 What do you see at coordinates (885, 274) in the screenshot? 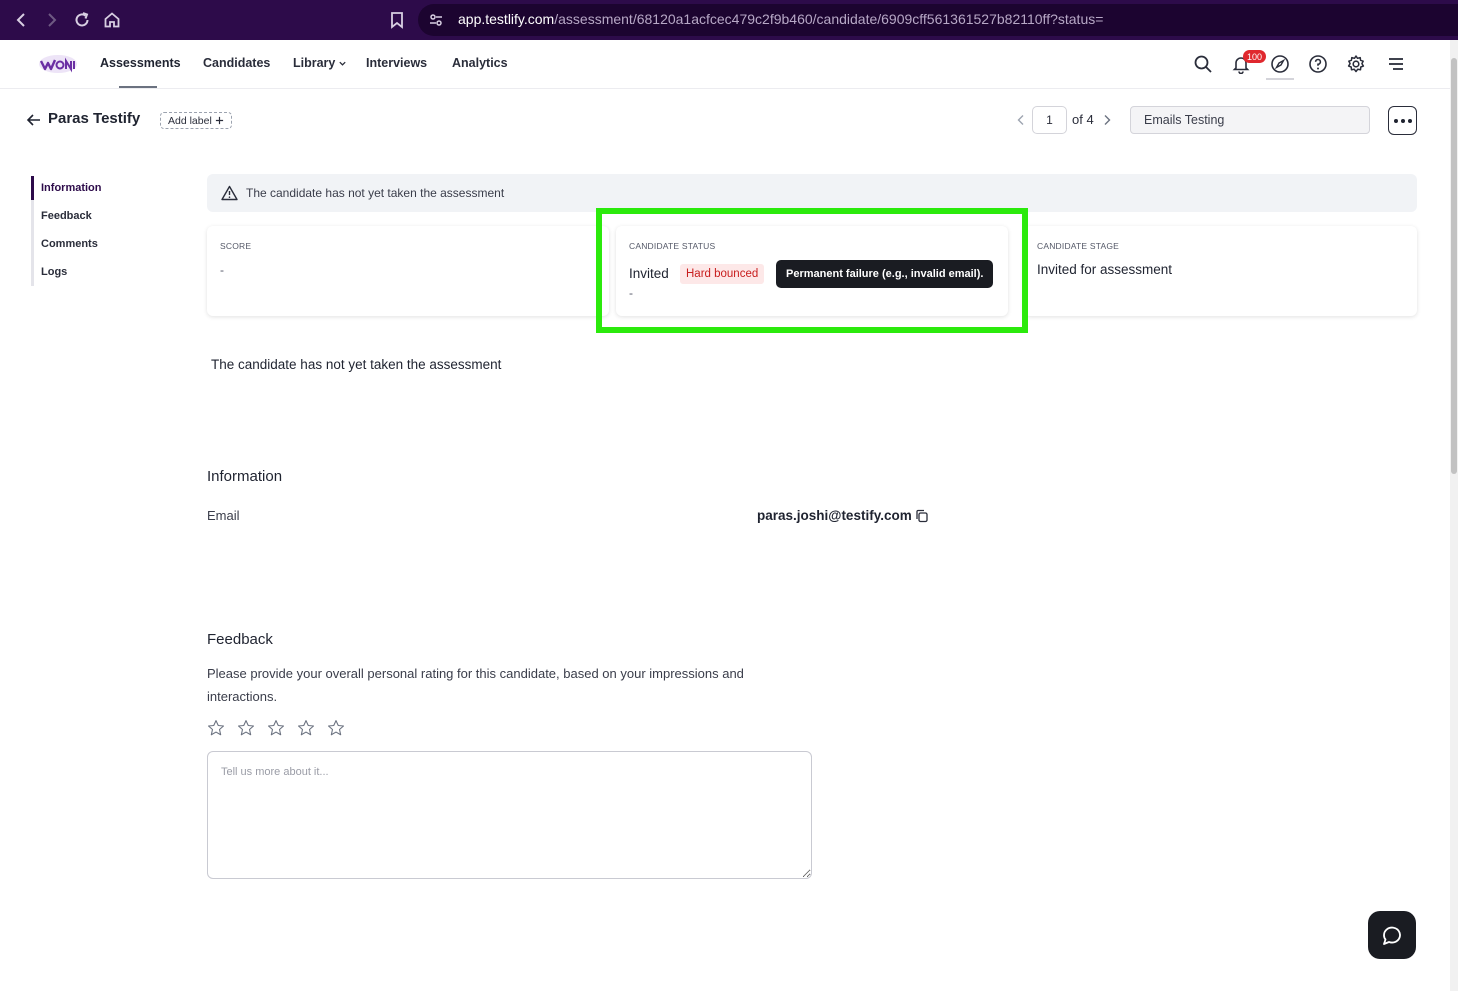
I see `status-tooltip: Permanent failure (e.g., invalid email).` at bounding box center [885, 274].